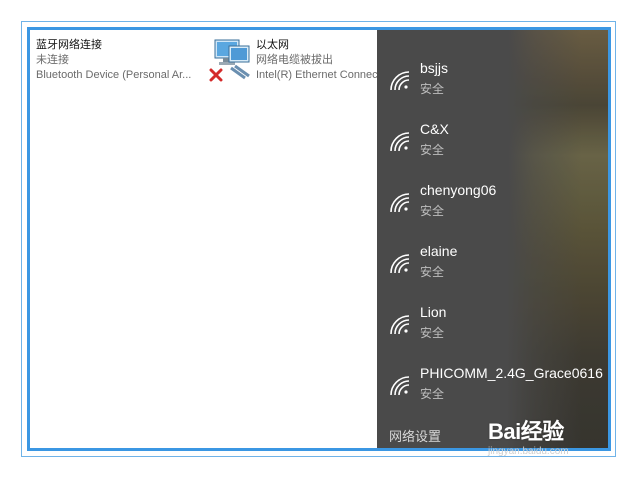 This screenshot has height=480, width=640. Describe the element at coordinates (492, 324) in the screenshot. I see `wifi-network-item: Lion 安全` at that location.